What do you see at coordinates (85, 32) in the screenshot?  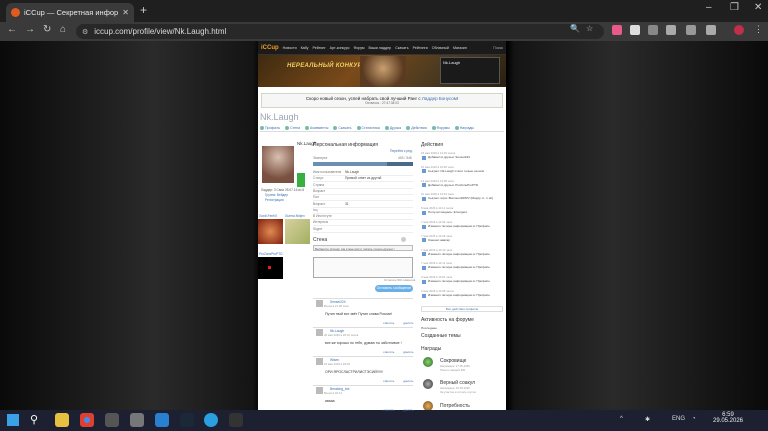 I see `site-info-icon: ⚙` at bounding box center [85, 32].